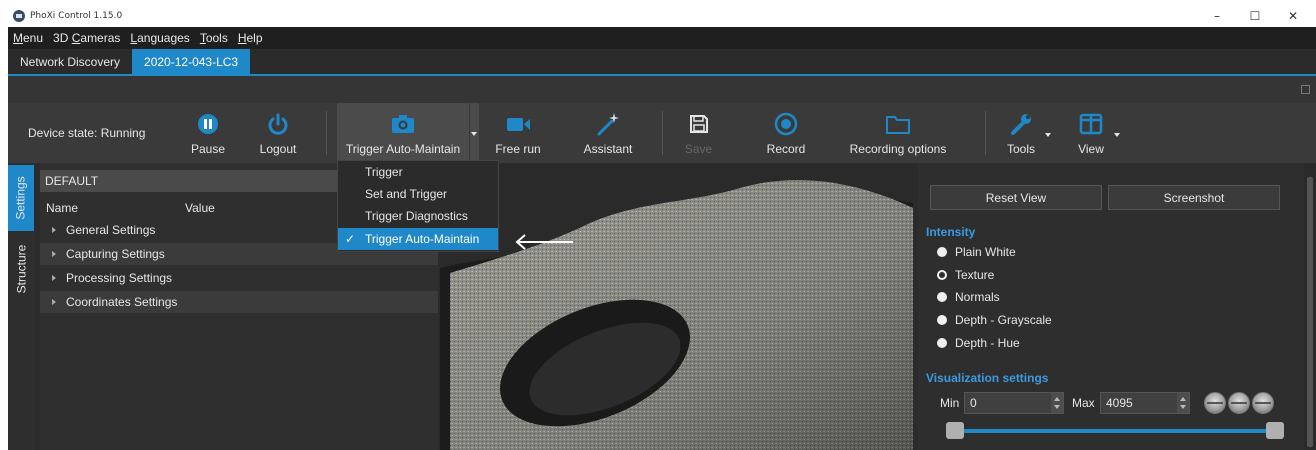 The height and width of the screenshot is (450, 1316). I want to click on logout-label: Logout, so click(278, 149).